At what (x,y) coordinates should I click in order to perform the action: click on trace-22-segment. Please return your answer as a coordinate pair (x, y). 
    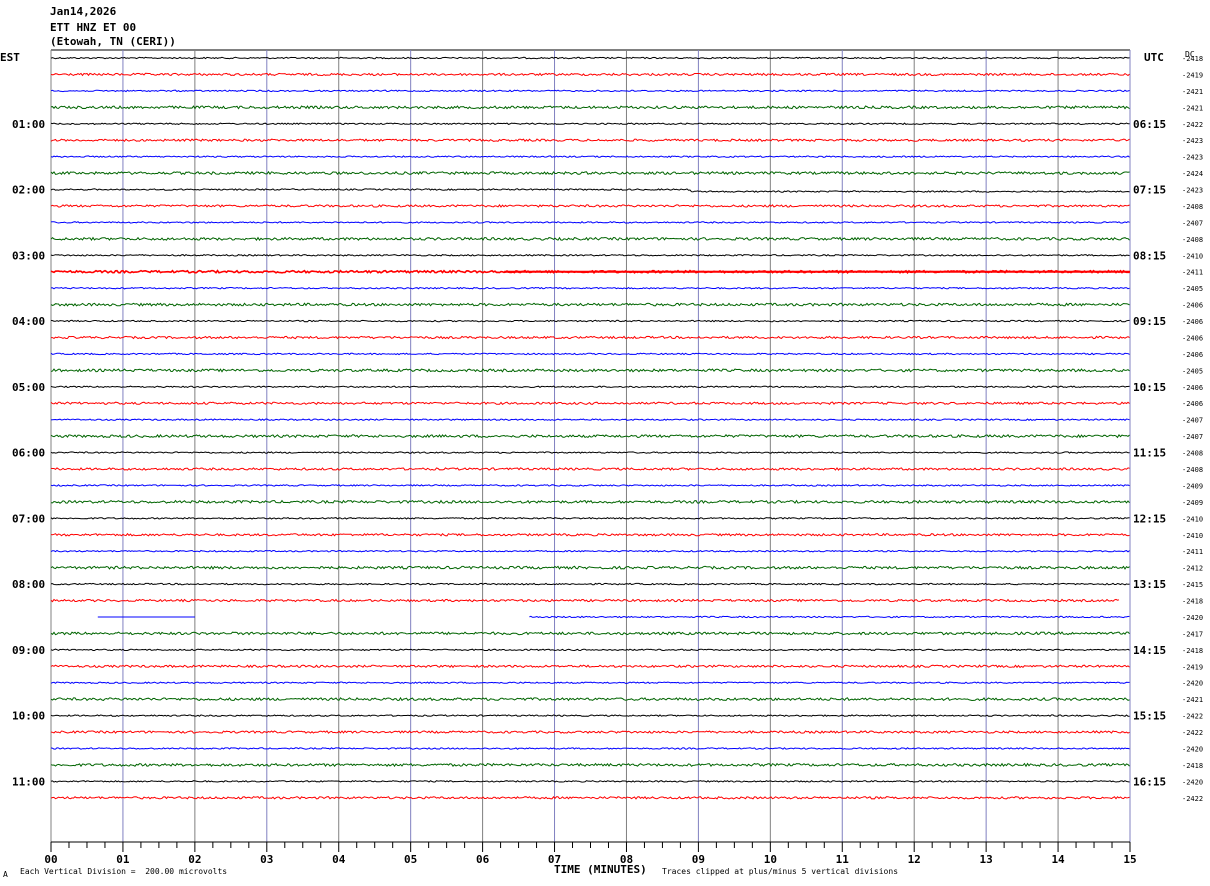
    Looking at the image, I should click on (590, 420).